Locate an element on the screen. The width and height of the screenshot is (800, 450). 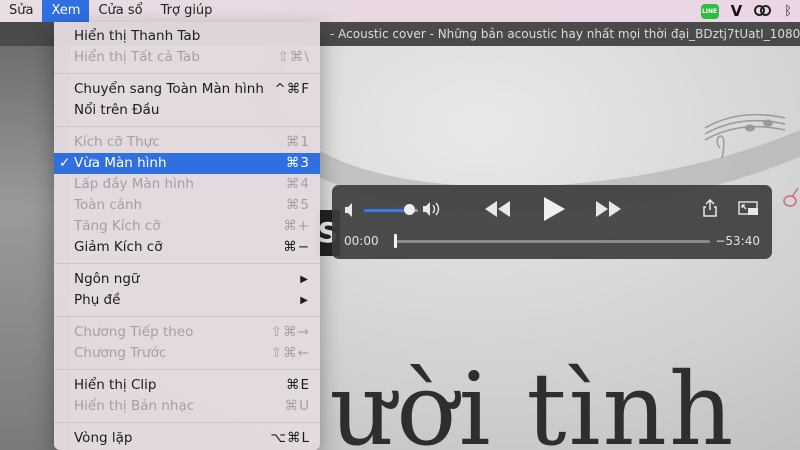
menu-item-show-clips: Hiển thị Clip ⌘E is located at coordinates (187, 385).